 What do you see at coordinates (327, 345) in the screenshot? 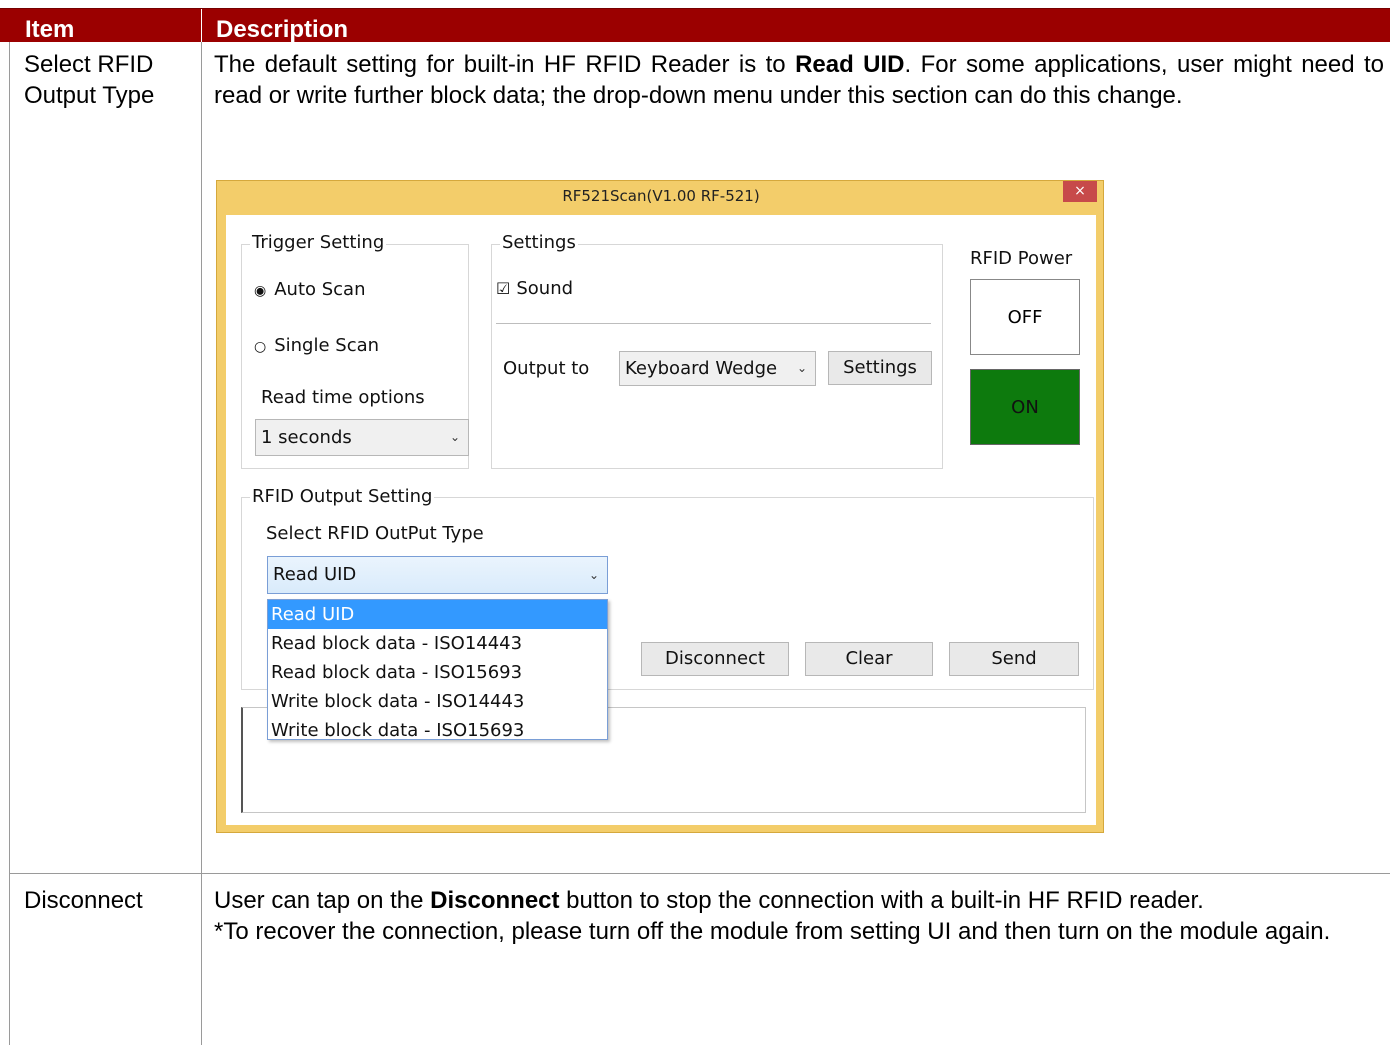
I see `single-scan-label: Single Scan` at bounding box center [327, 345].